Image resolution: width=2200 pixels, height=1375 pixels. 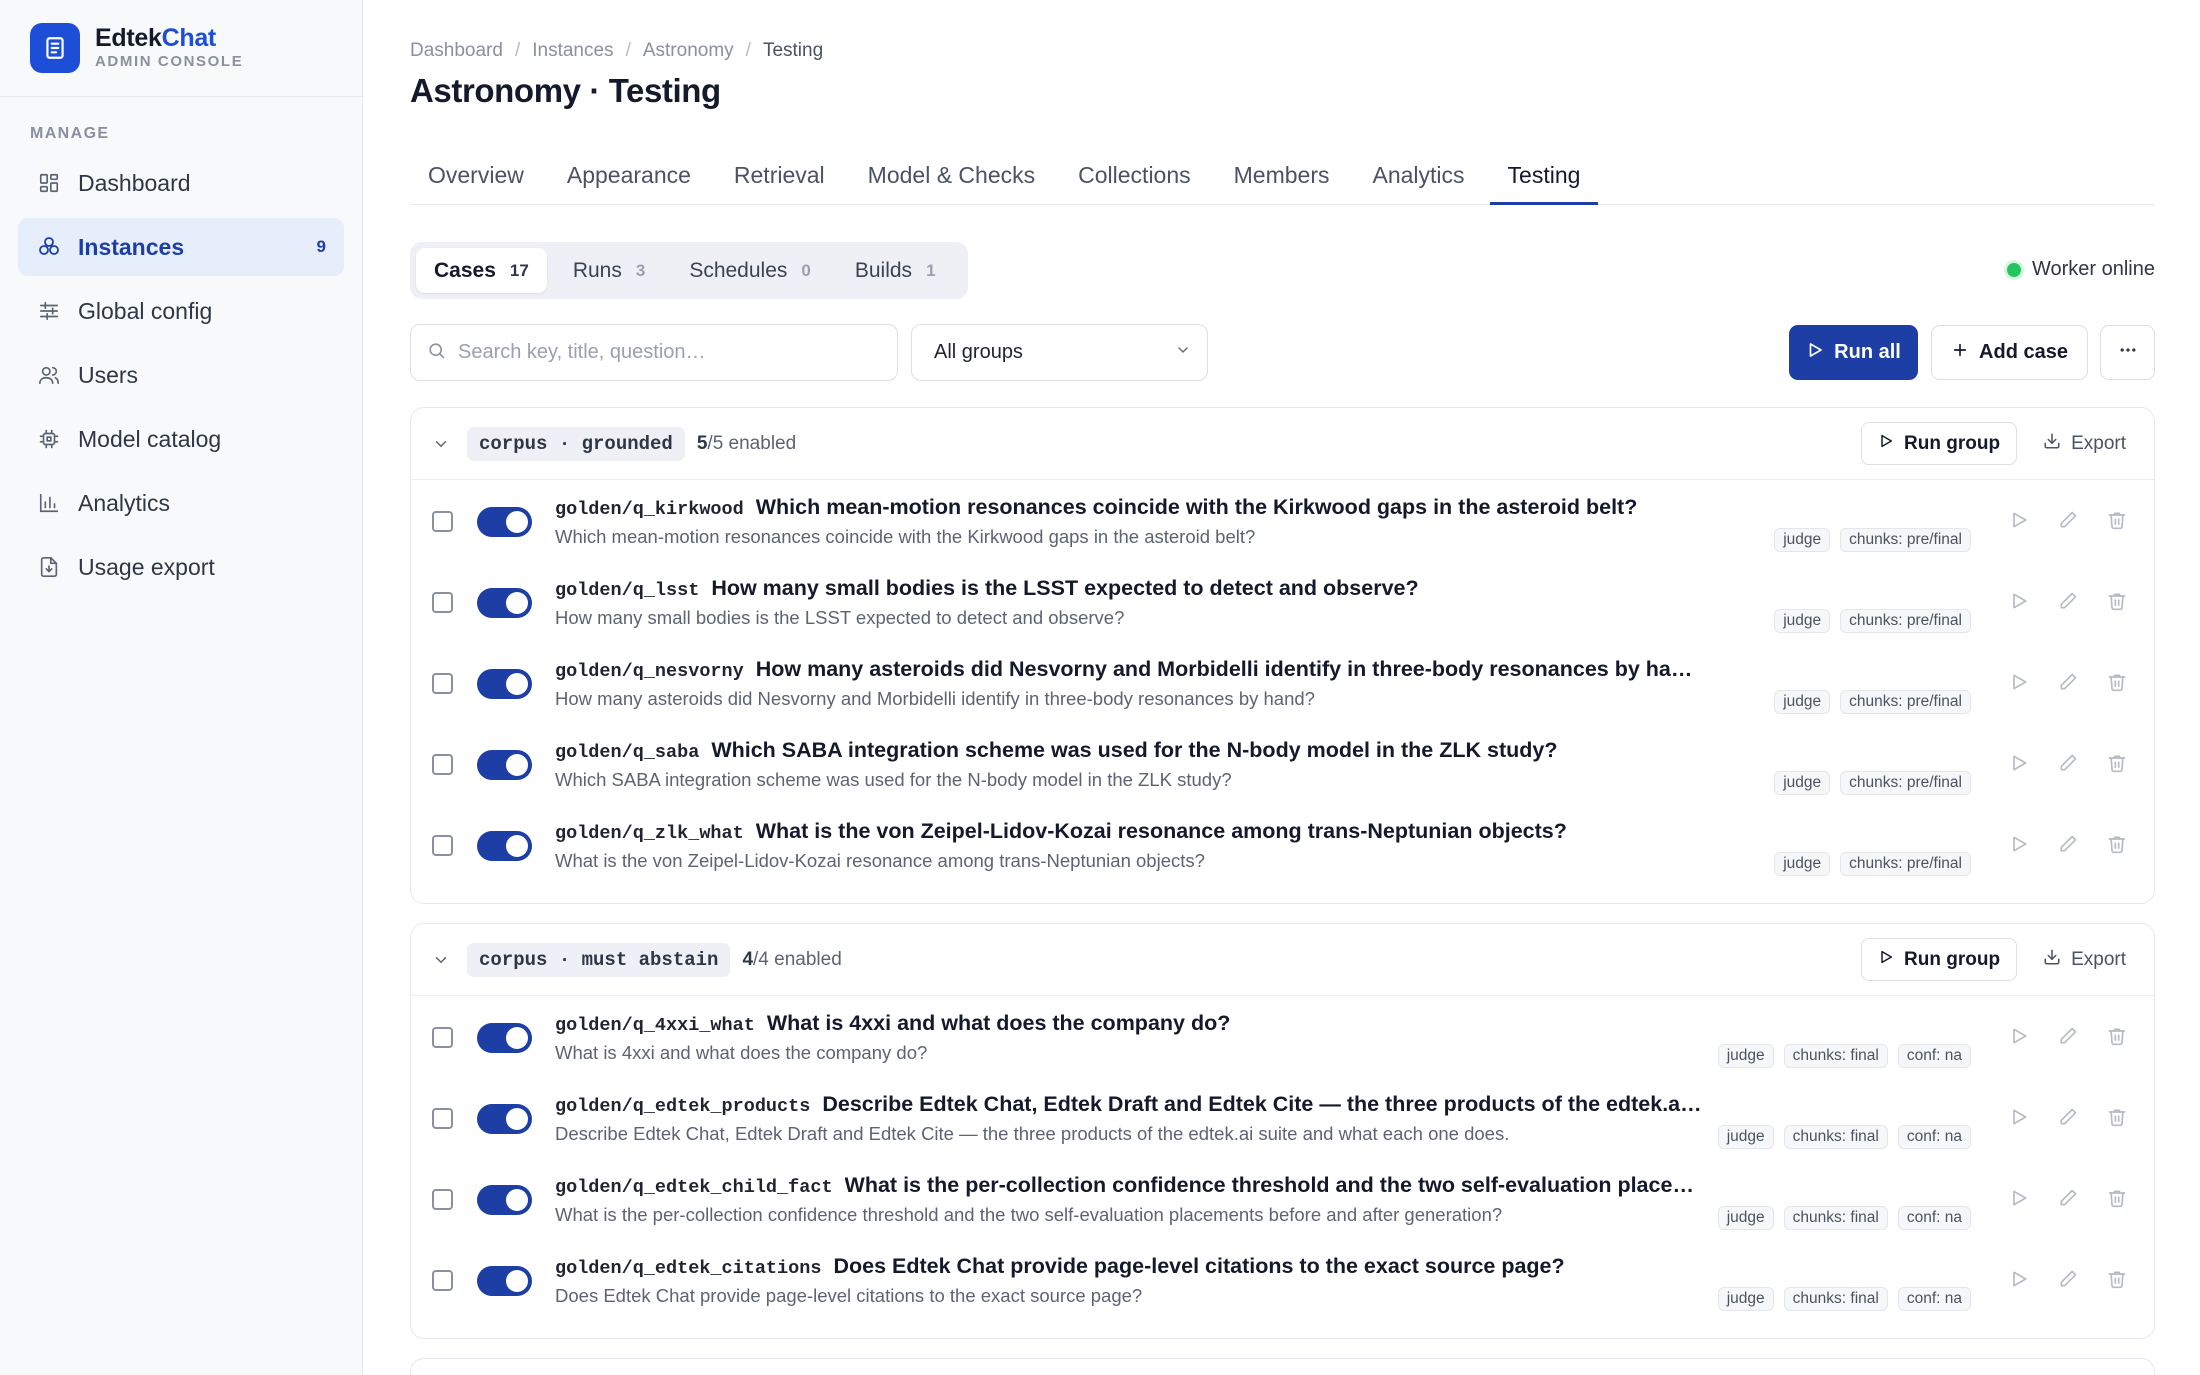 I want to click on nav-section-label: MANAGE, so click(x=70, y=133).